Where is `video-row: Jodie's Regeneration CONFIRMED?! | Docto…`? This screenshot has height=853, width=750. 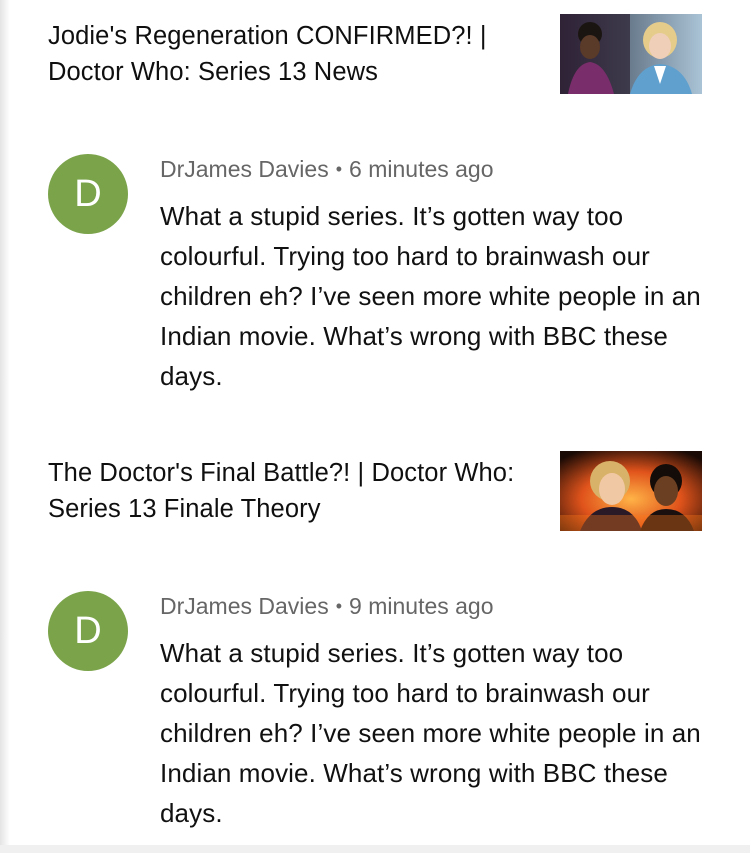 video-row: Jodie's Regeneration CONFIRMED?! | Docto… is located at coordinates (375, 54).